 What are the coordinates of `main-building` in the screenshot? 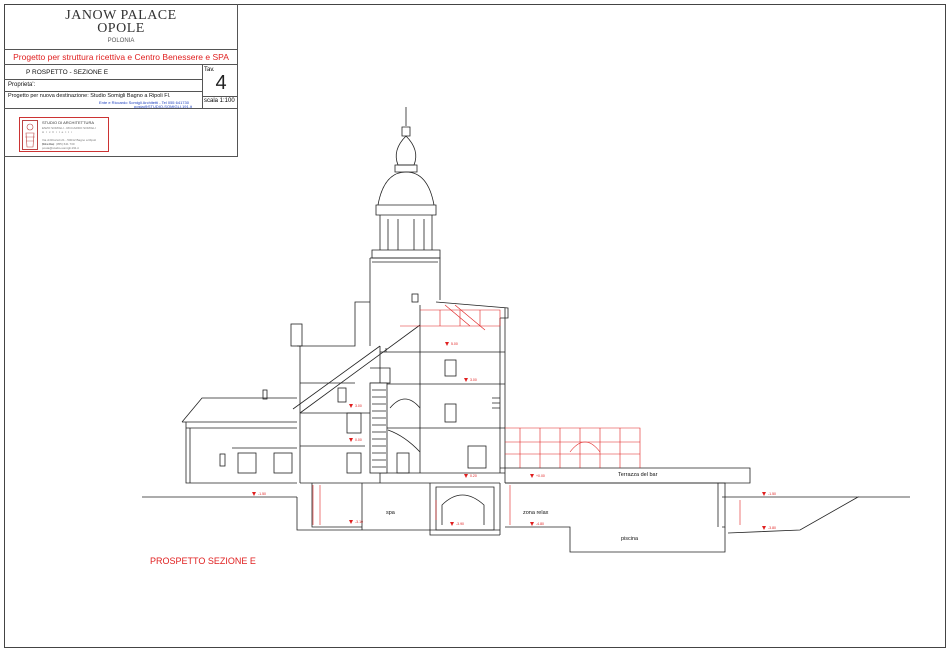 It's located at (395, 392).